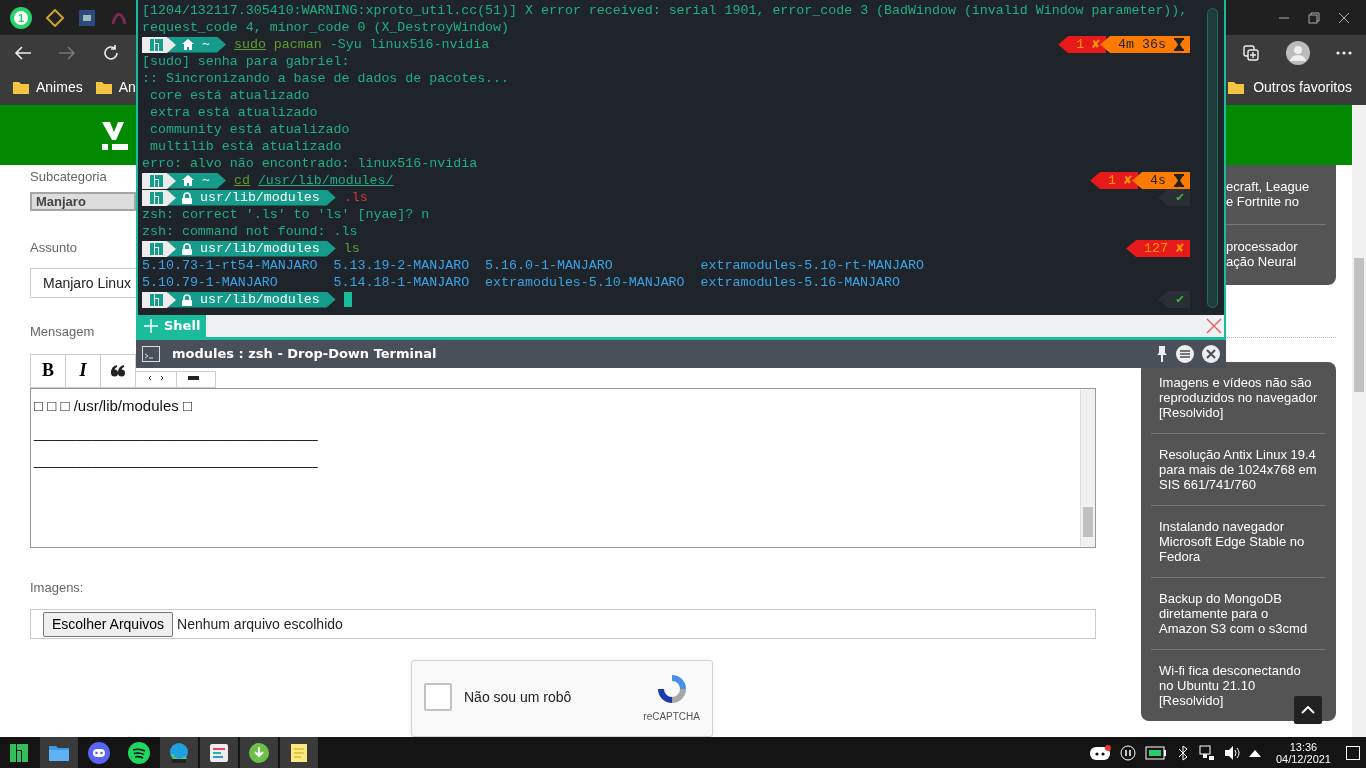  Describe the element at coordinates (246, 61) in the screenshot. I see `terminal-line: [sudo] senha para gabriel:` at that location.